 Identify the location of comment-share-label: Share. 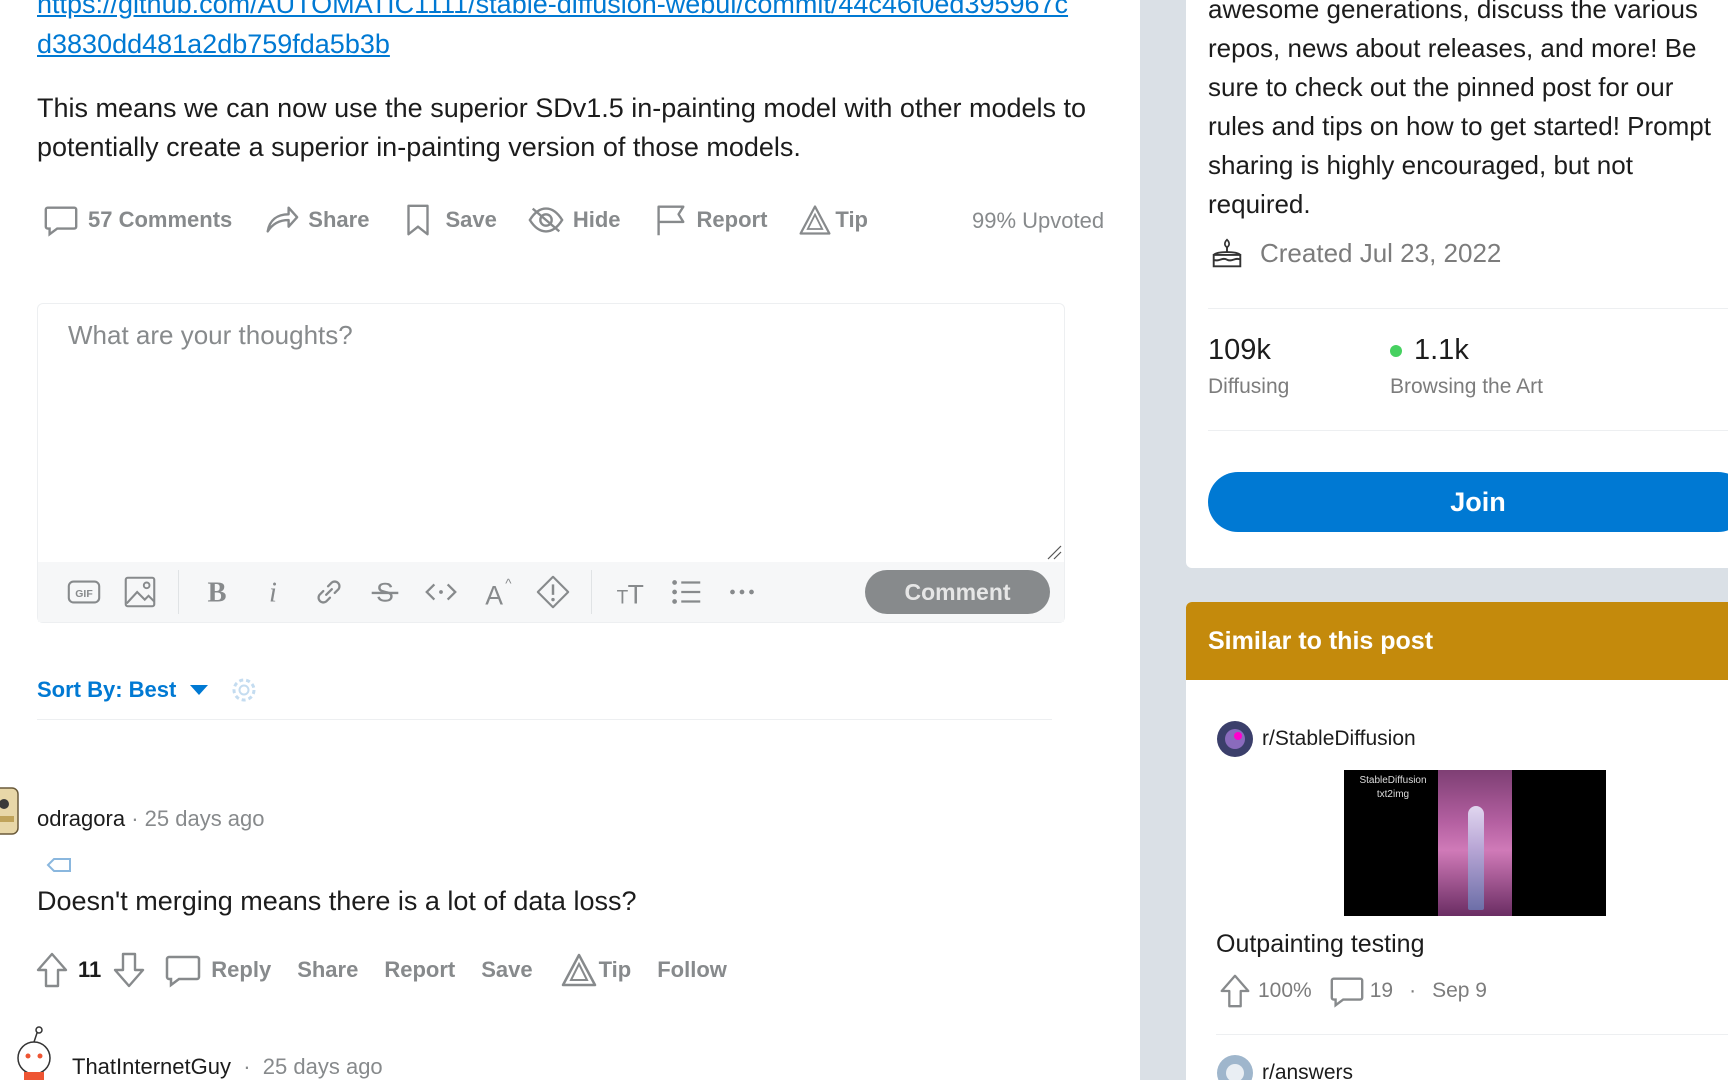
(328, 969).